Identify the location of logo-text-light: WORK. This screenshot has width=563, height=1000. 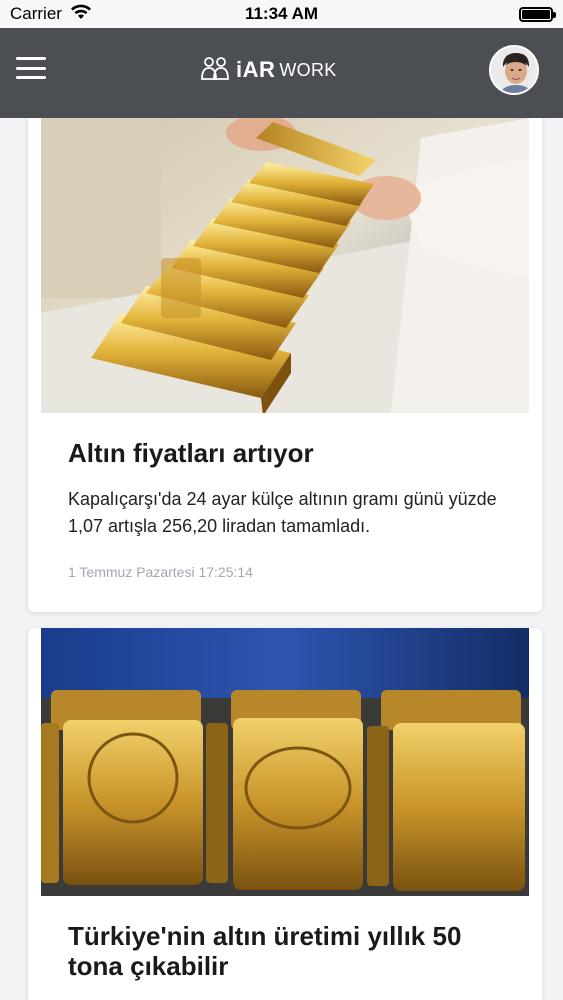
(308, 69).